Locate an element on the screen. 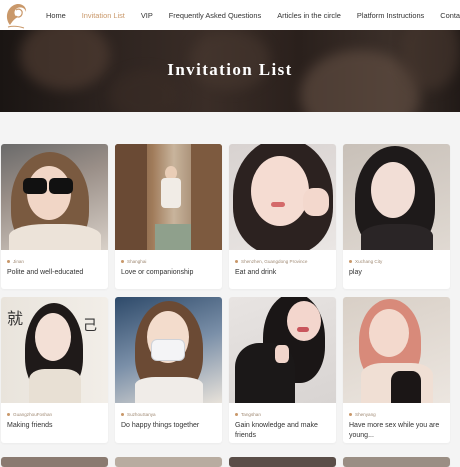 The width and height of the screenshot is (460, 467). card-city: Shenzhen, Guangdong Province is located at coordinates (274, 261).